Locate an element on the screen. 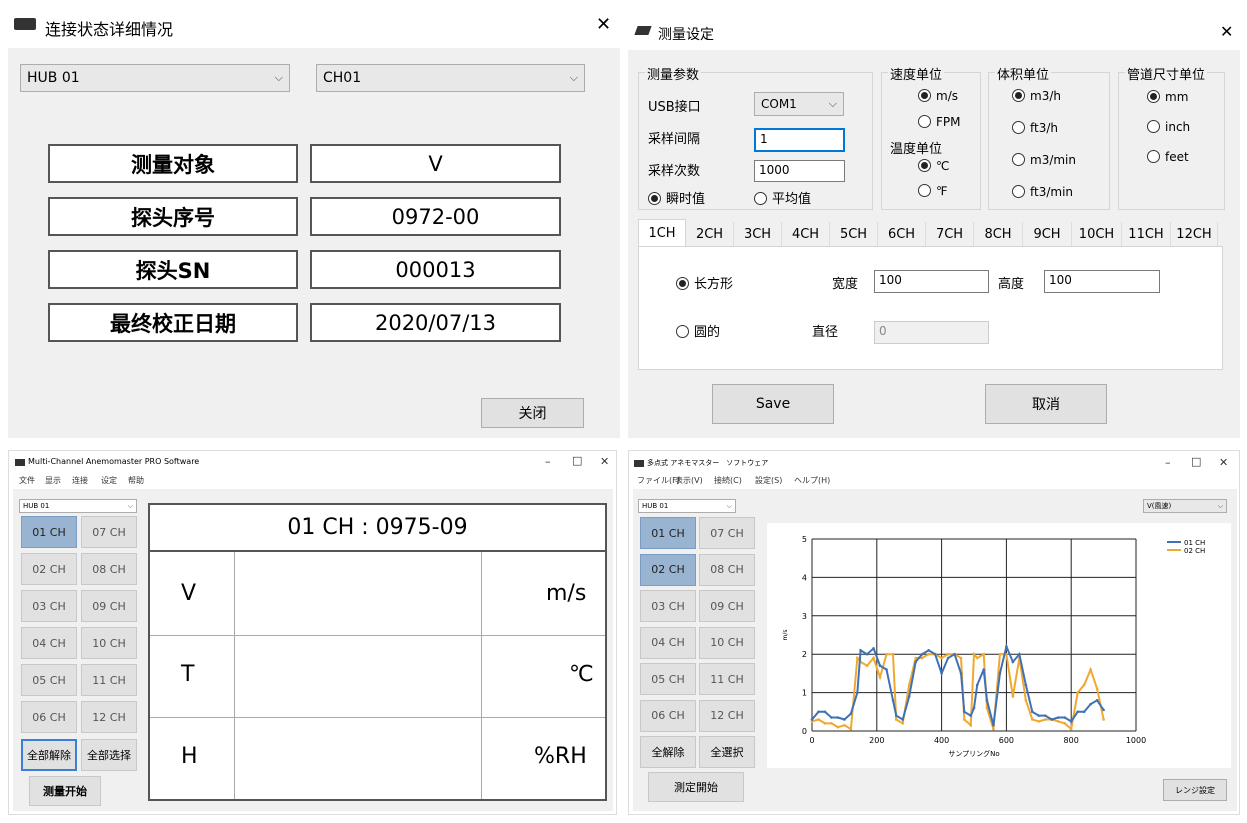 This screenshot has height=823, width=1247. menu-item: ヘルプ(H) is located at coordinates (812, 480).